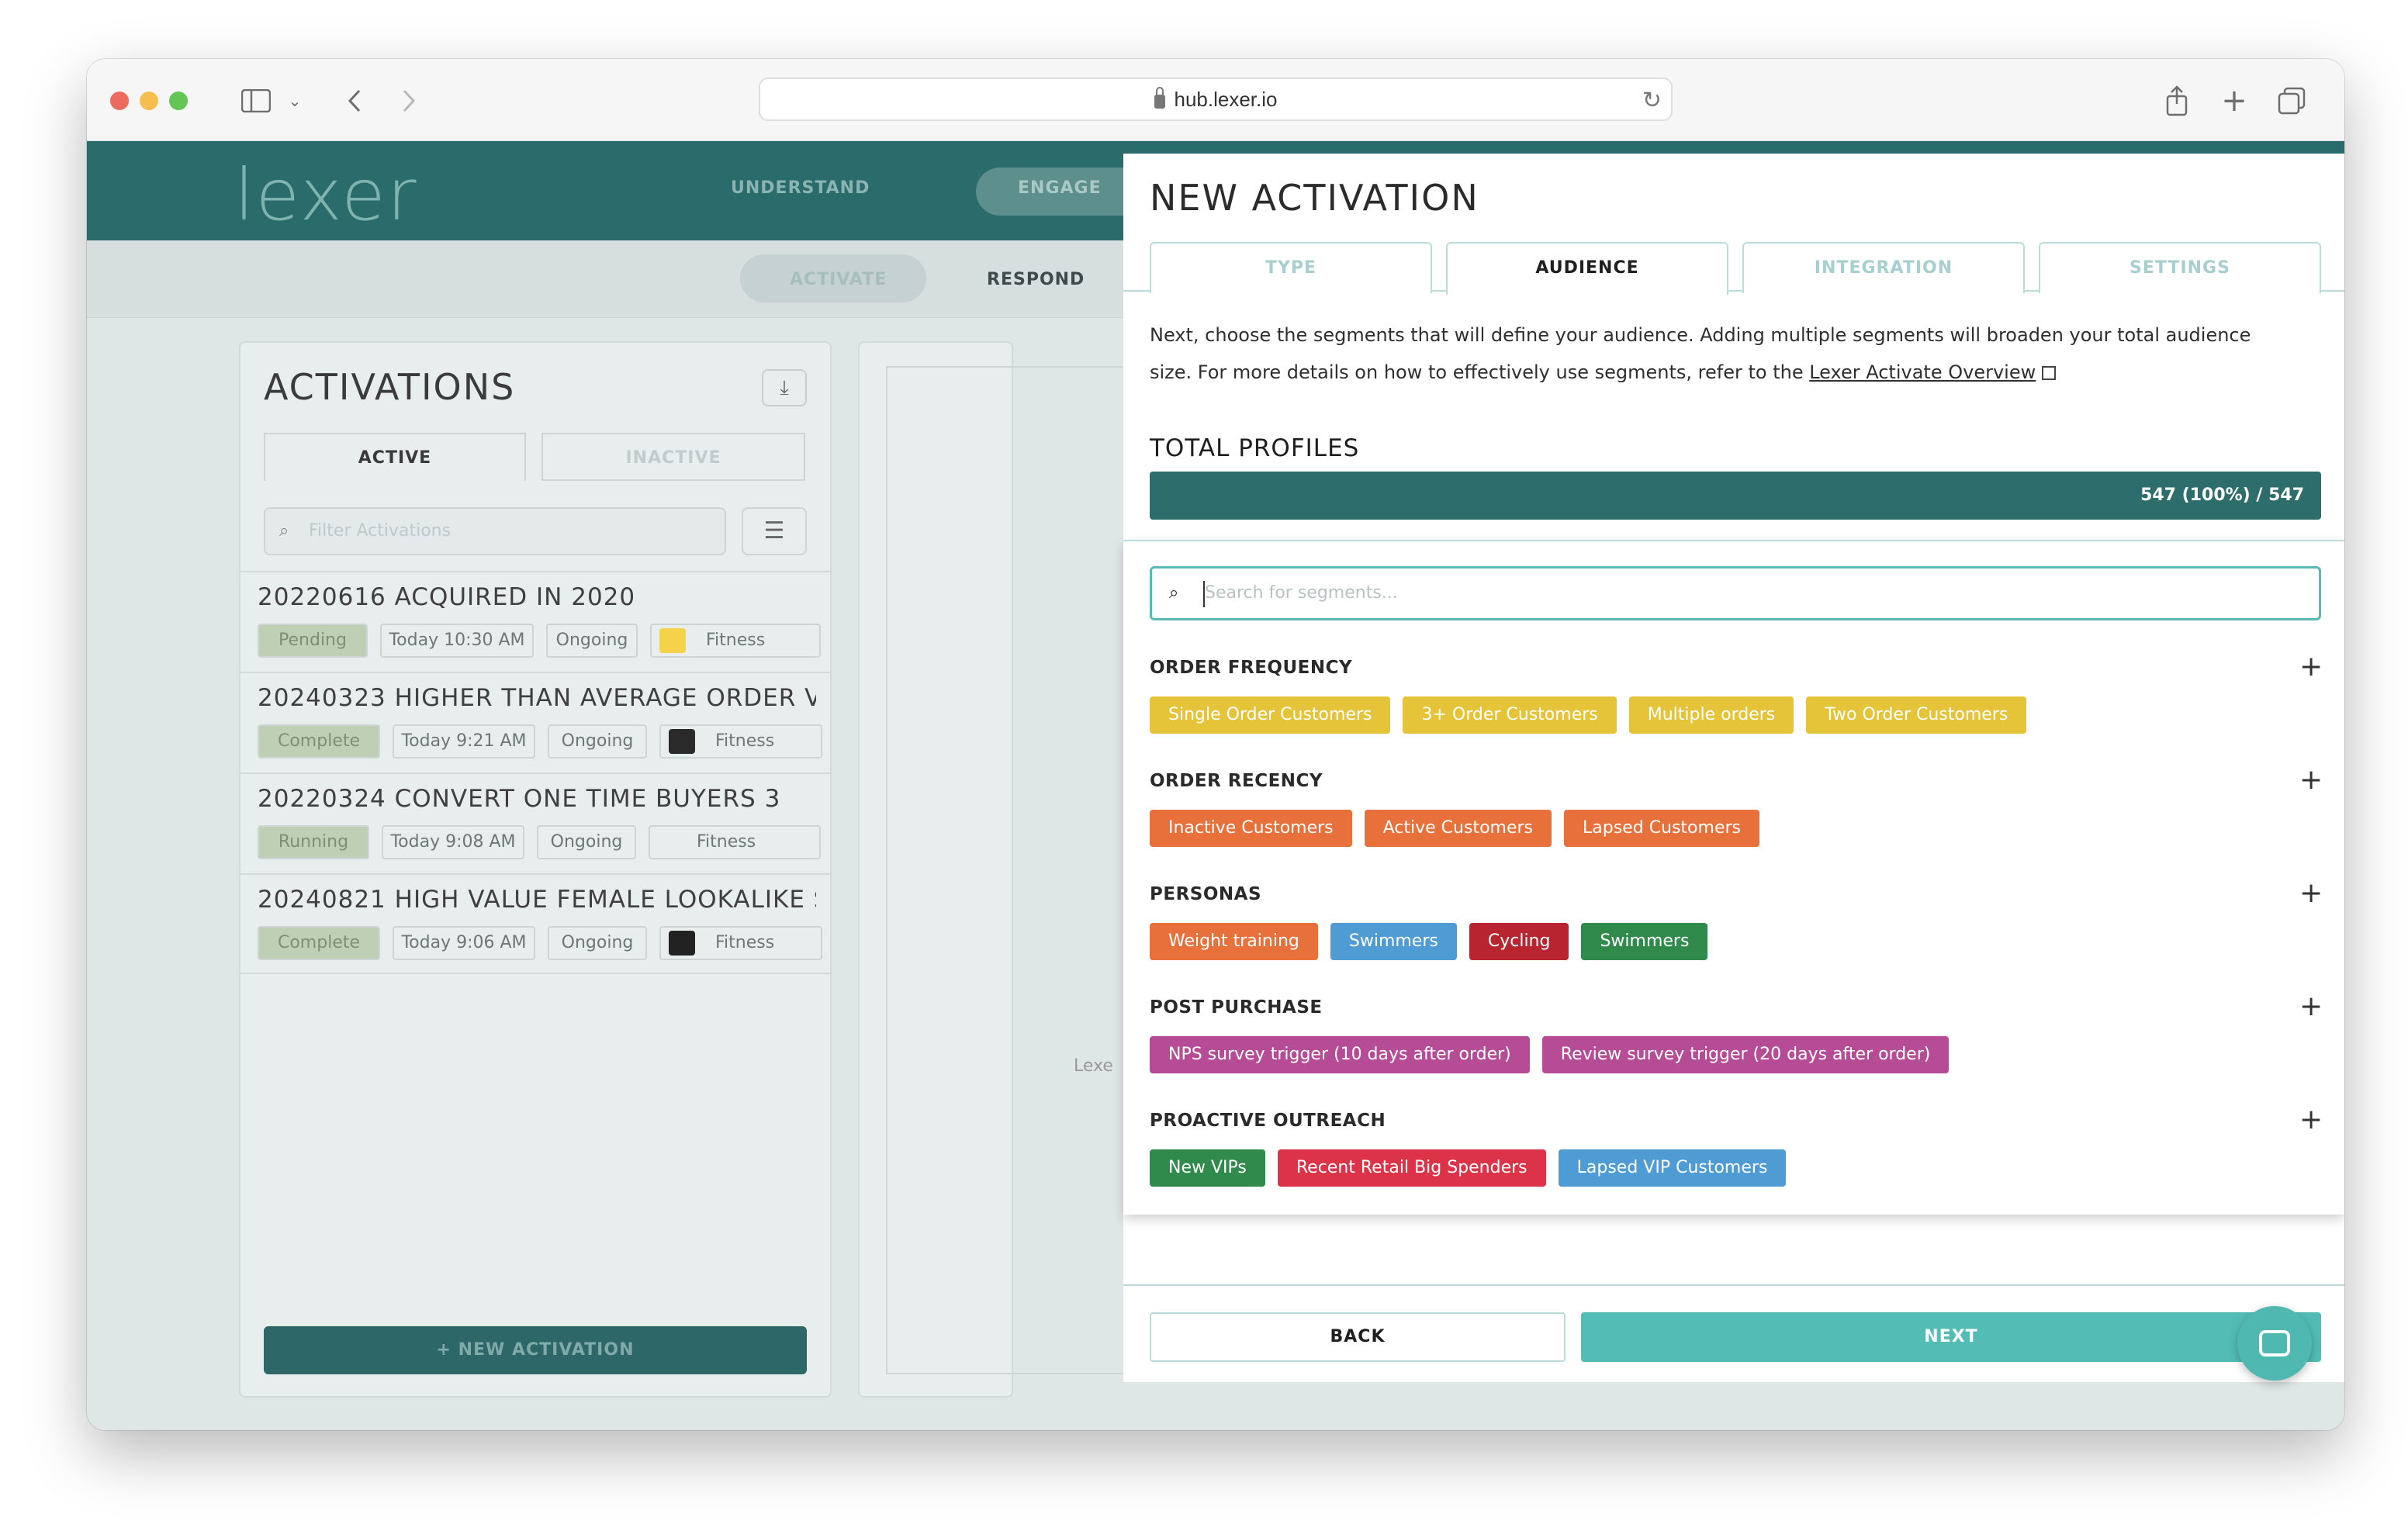 The width and height of the screenshot is (2408, 1531). I want to click on status-badge: Running, so click(313, 842).